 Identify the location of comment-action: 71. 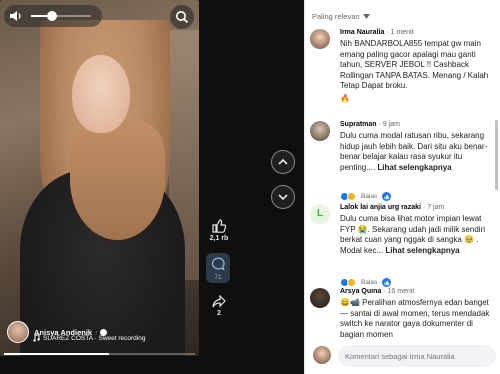
(218, 268).